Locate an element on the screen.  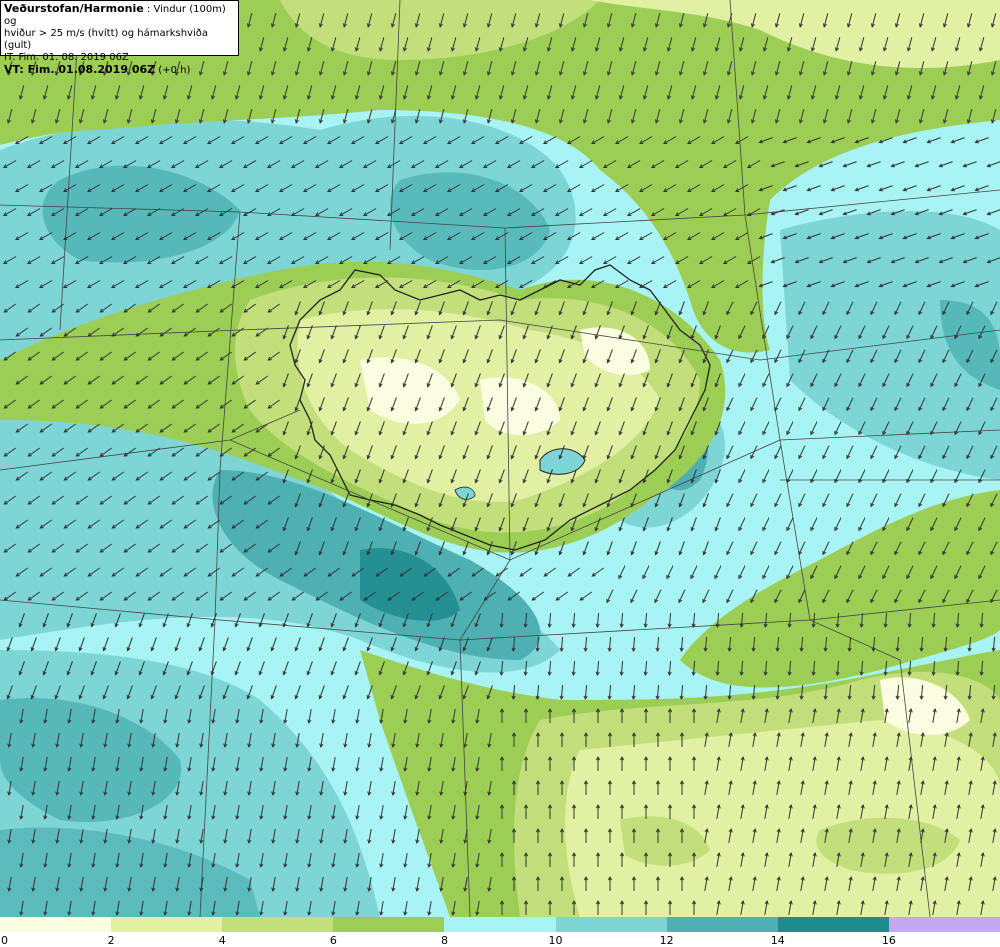
legend-tick-label: 8 is located at coordinates (444, 940).